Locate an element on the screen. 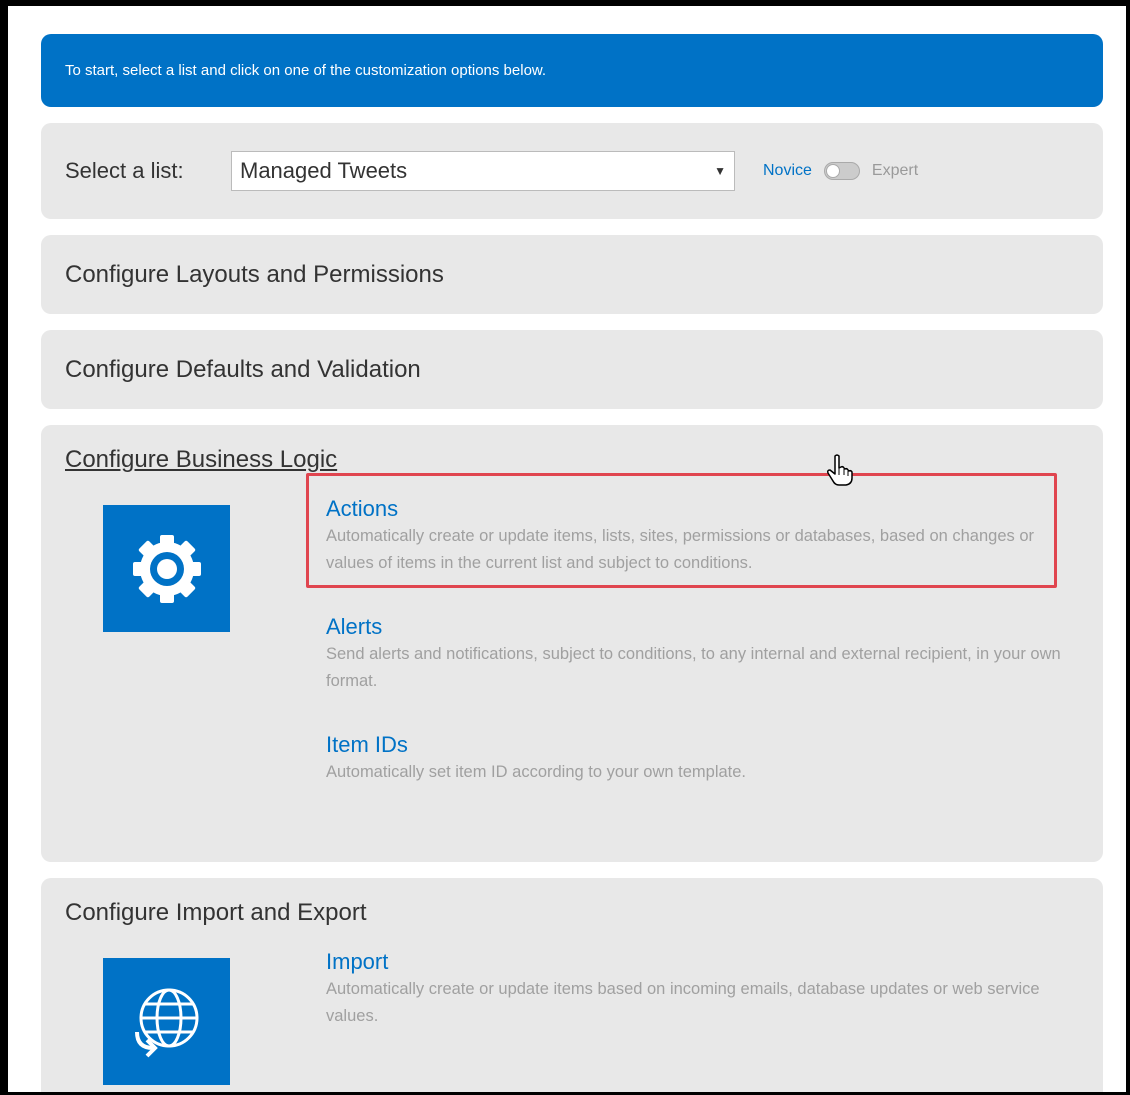 This screenshot has height=1095, width=1130. mode-novice-label: Novice is located at coordinates (787, 171).